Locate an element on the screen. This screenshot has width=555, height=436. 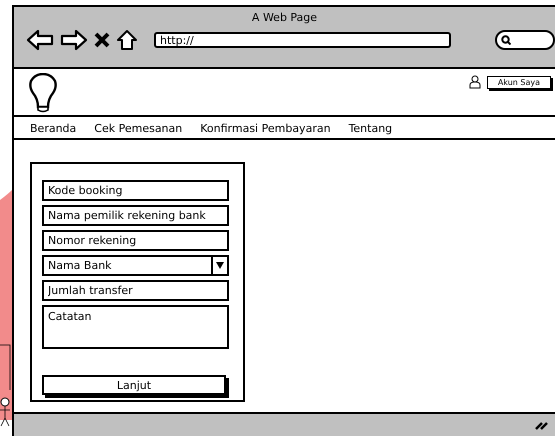
nav-link: Cek Pemesanan is located at coordinates (138, 128).